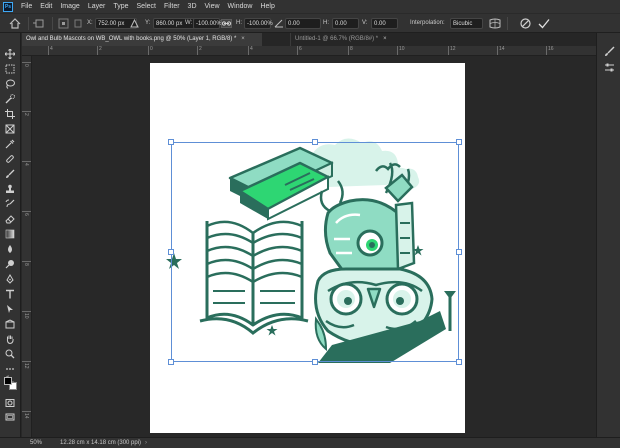 The height and width of the screenshot is (448, 620). I want to click on brush-tool, so click(10, 173).